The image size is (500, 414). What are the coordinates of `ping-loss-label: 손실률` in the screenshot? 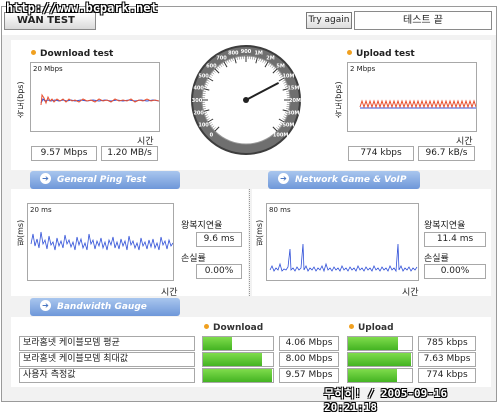 It's located at (193, 257).